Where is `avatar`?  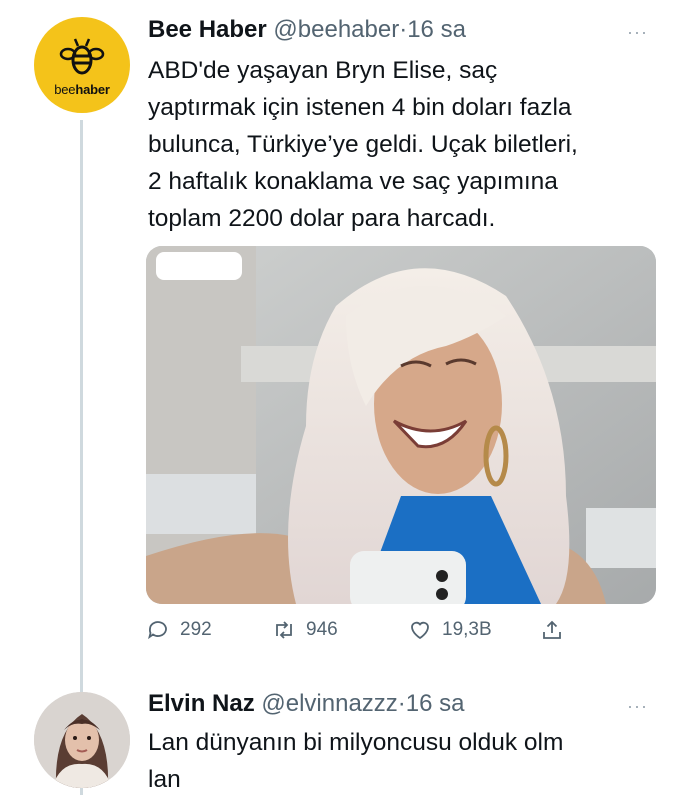
avatar is located at coordinates (82, 740).